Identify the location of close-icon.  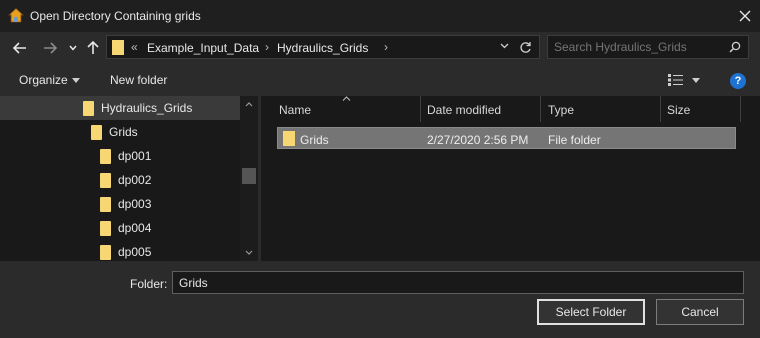
(745, 16).